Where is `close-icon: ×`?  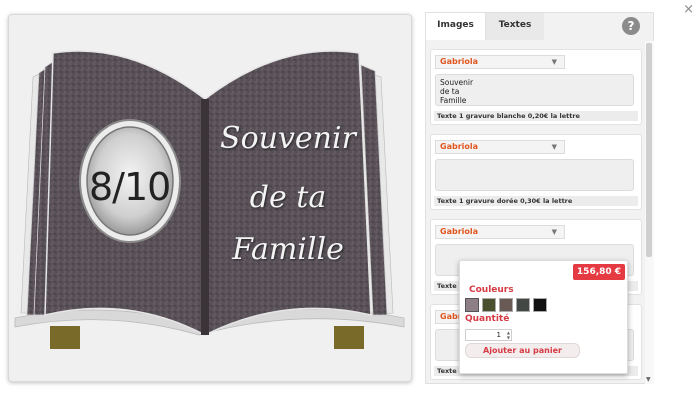
close-icon: × is located at coordinates (688, 9).